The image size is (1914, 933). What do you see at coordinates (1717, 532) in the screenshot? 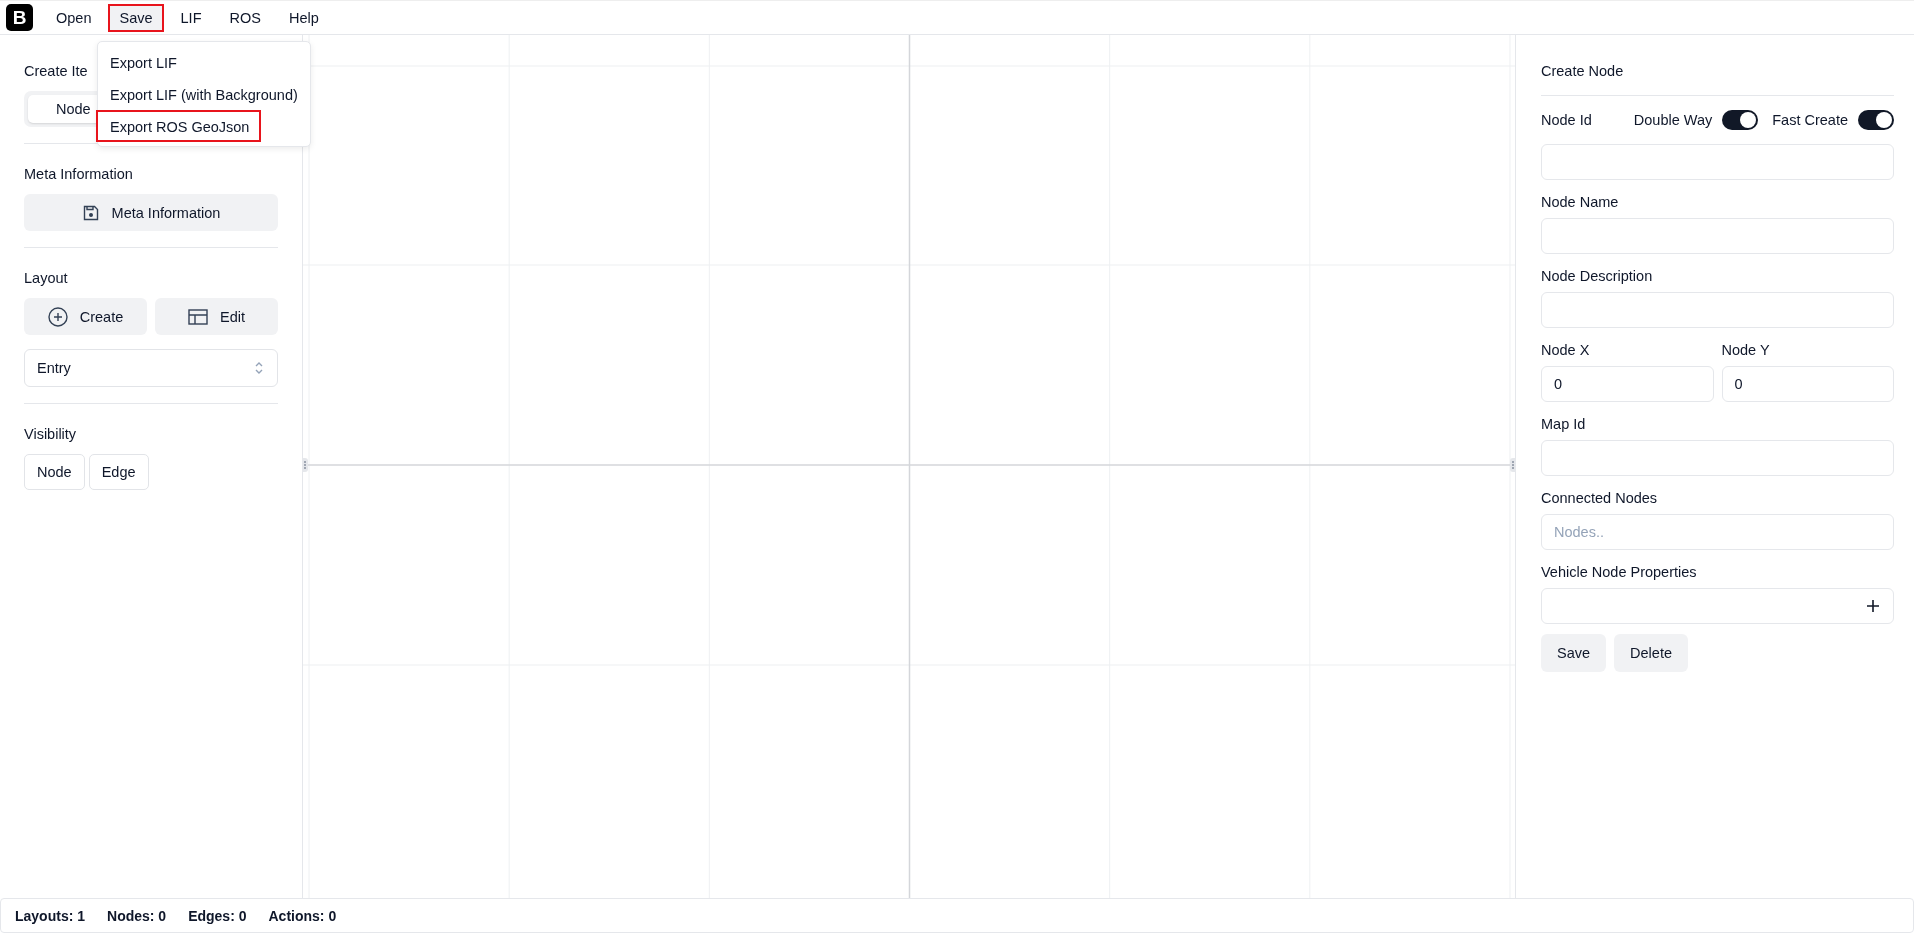
I see `input-field: Nodes..` at bounding box center [1717, 532].